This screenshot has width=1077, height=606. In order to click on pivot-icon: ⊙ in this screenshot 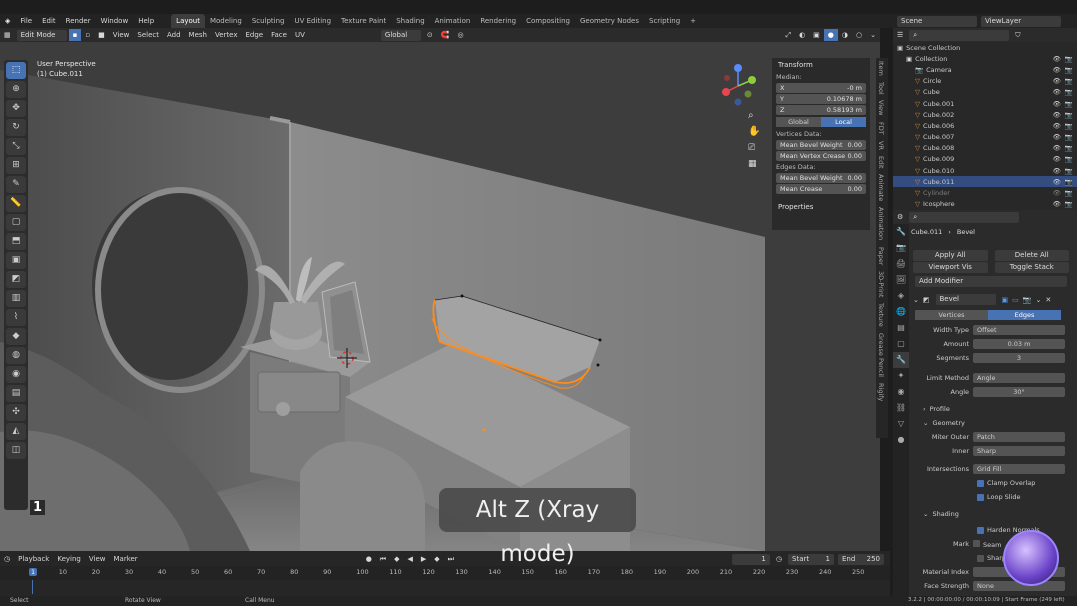, I will do `click(430, 35)`.